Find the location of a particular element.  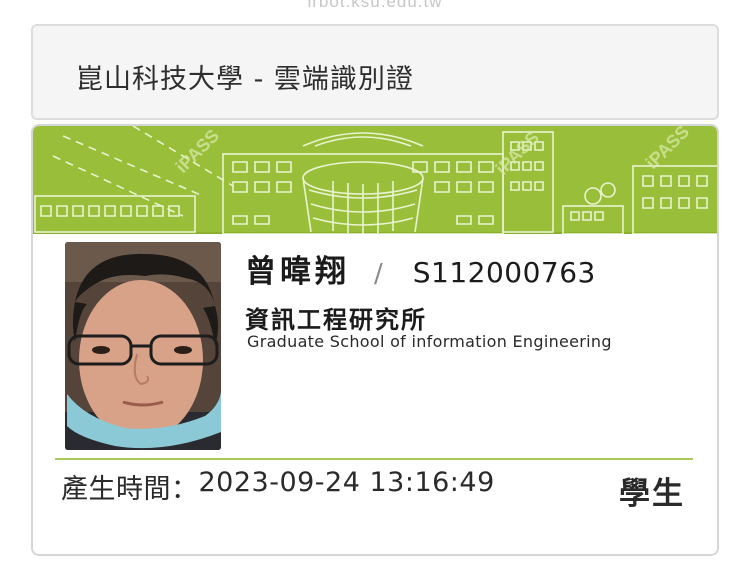

student-id: S112000763 is located at coordinates (504, 272).